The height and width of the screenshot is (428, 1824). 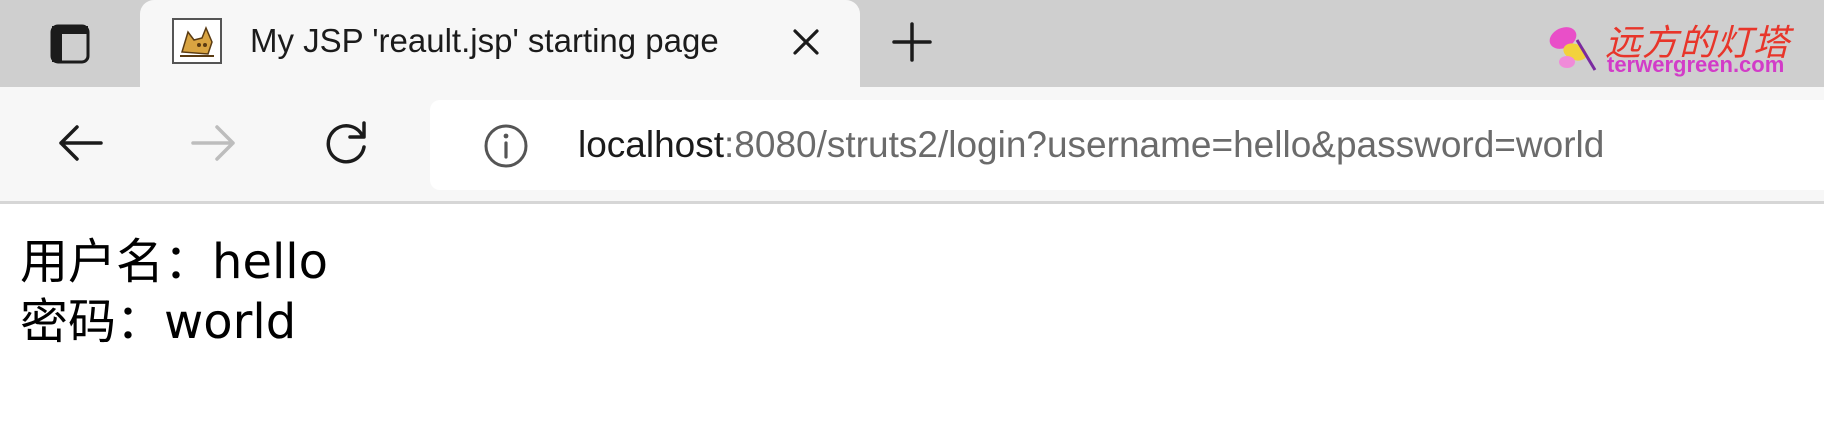 What do you see at coordinates (806, 42) in the screenshot?
I see `close-icon` at bounding box center [806, 42].